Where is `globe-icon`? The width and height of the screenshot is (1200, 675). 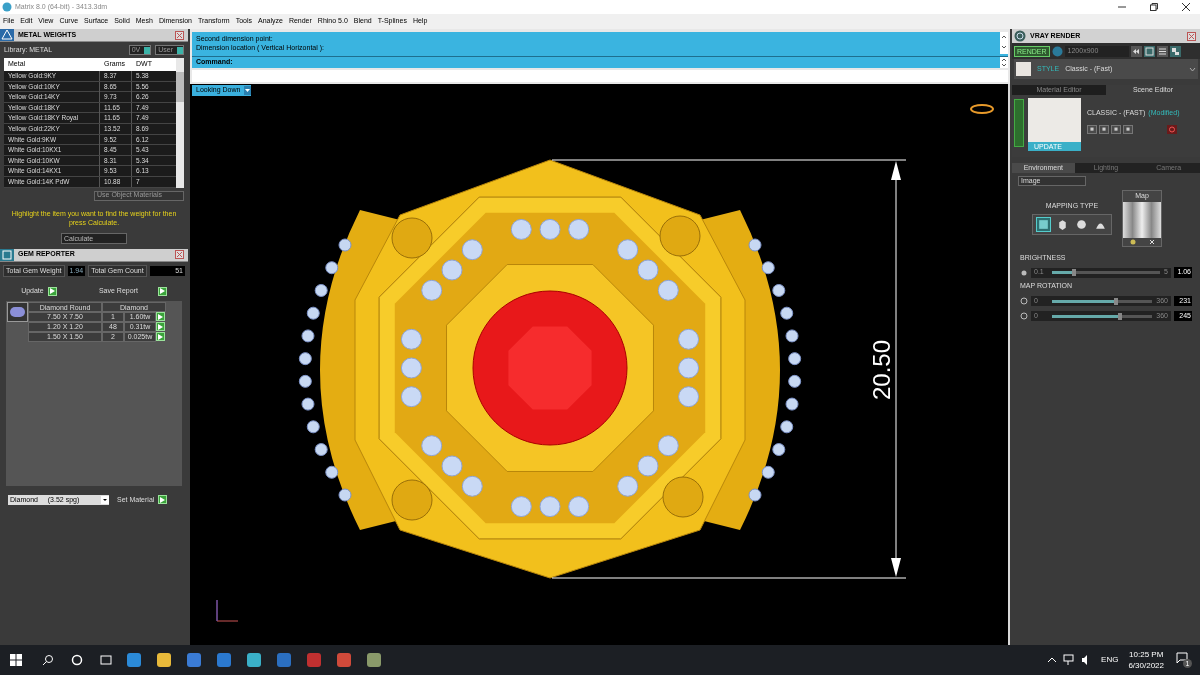 globe-icon is located at coordinates (1057, 51).